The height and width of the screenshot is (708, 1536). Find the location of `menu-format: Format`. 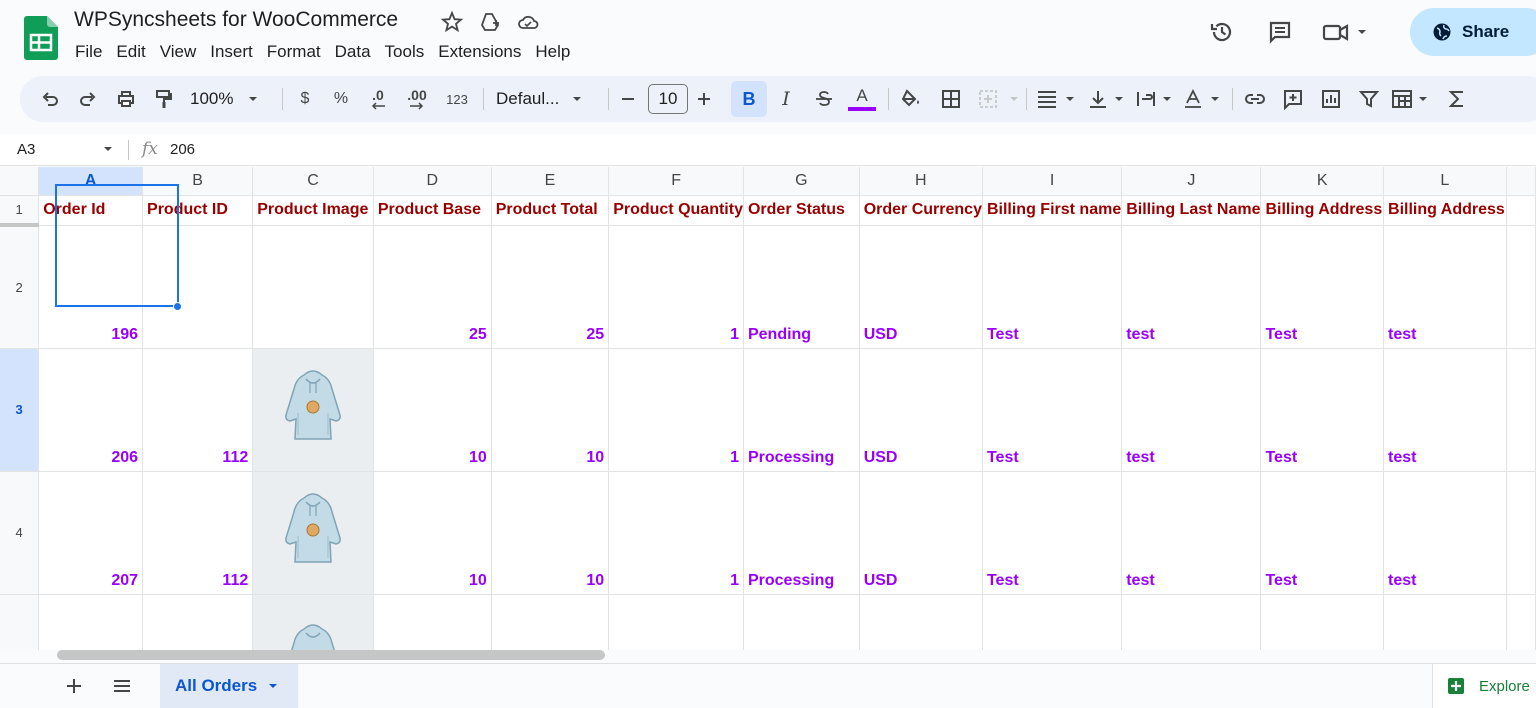

menu-format: Format is located at coordinates (294, 52).